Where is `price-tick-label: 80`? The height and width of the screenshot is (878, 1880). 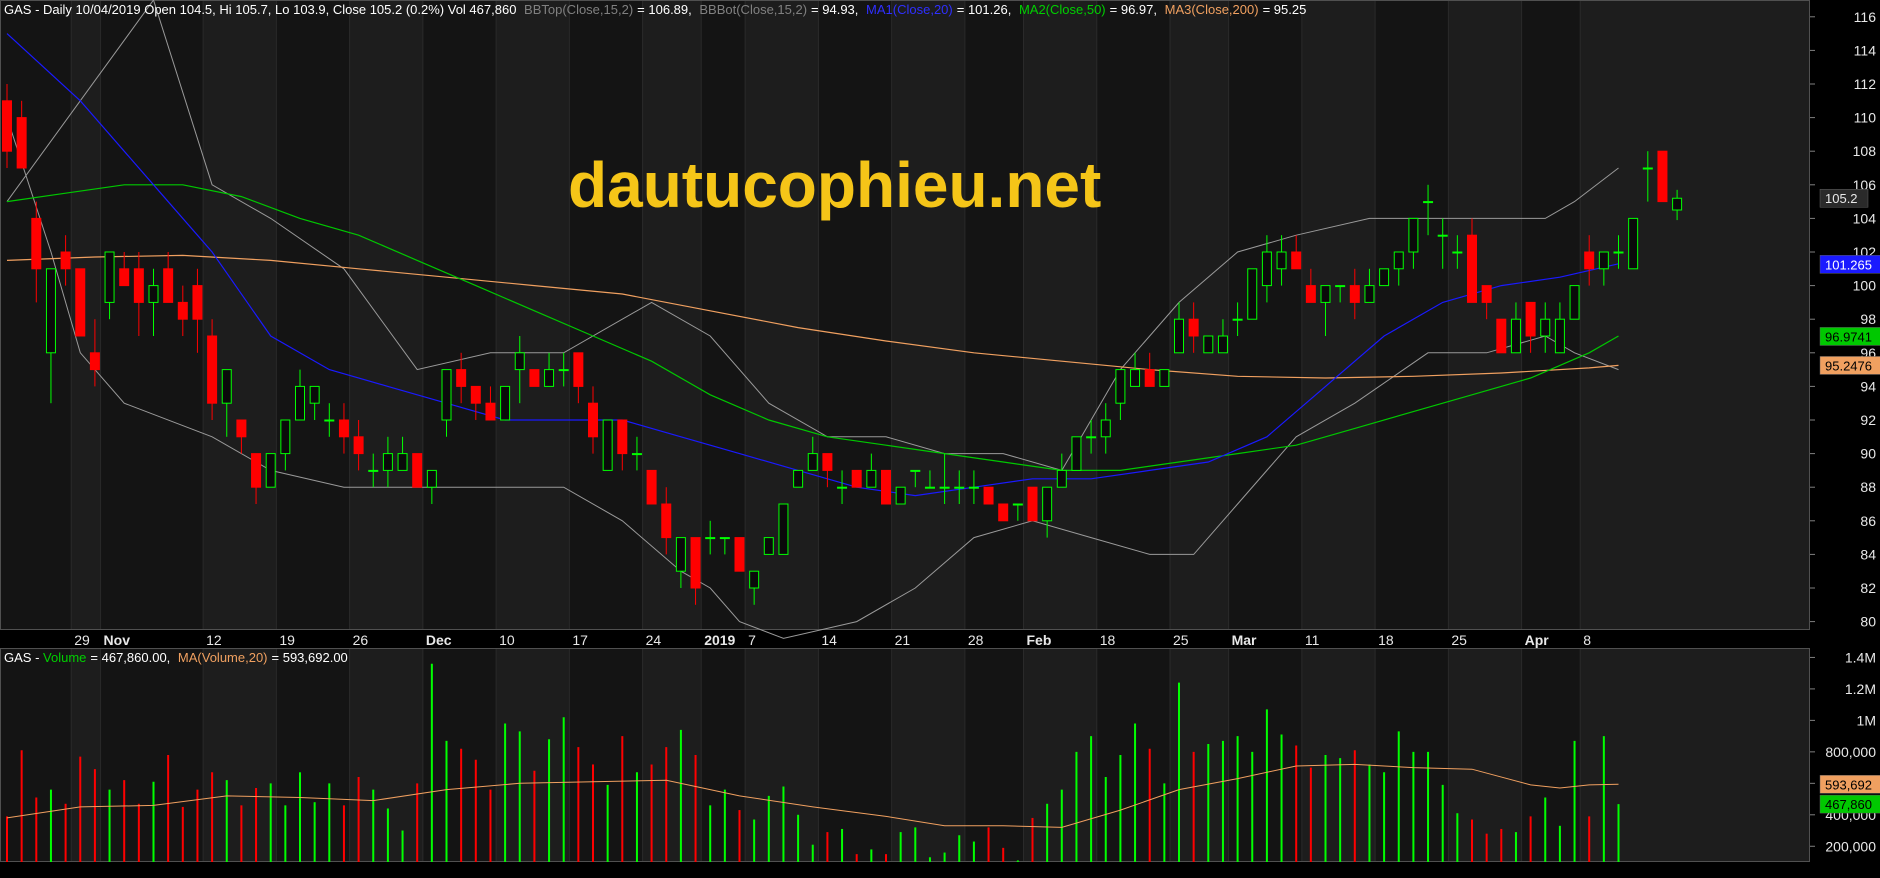 price-tick-label: 80 is located at coordinates (1868, 622).